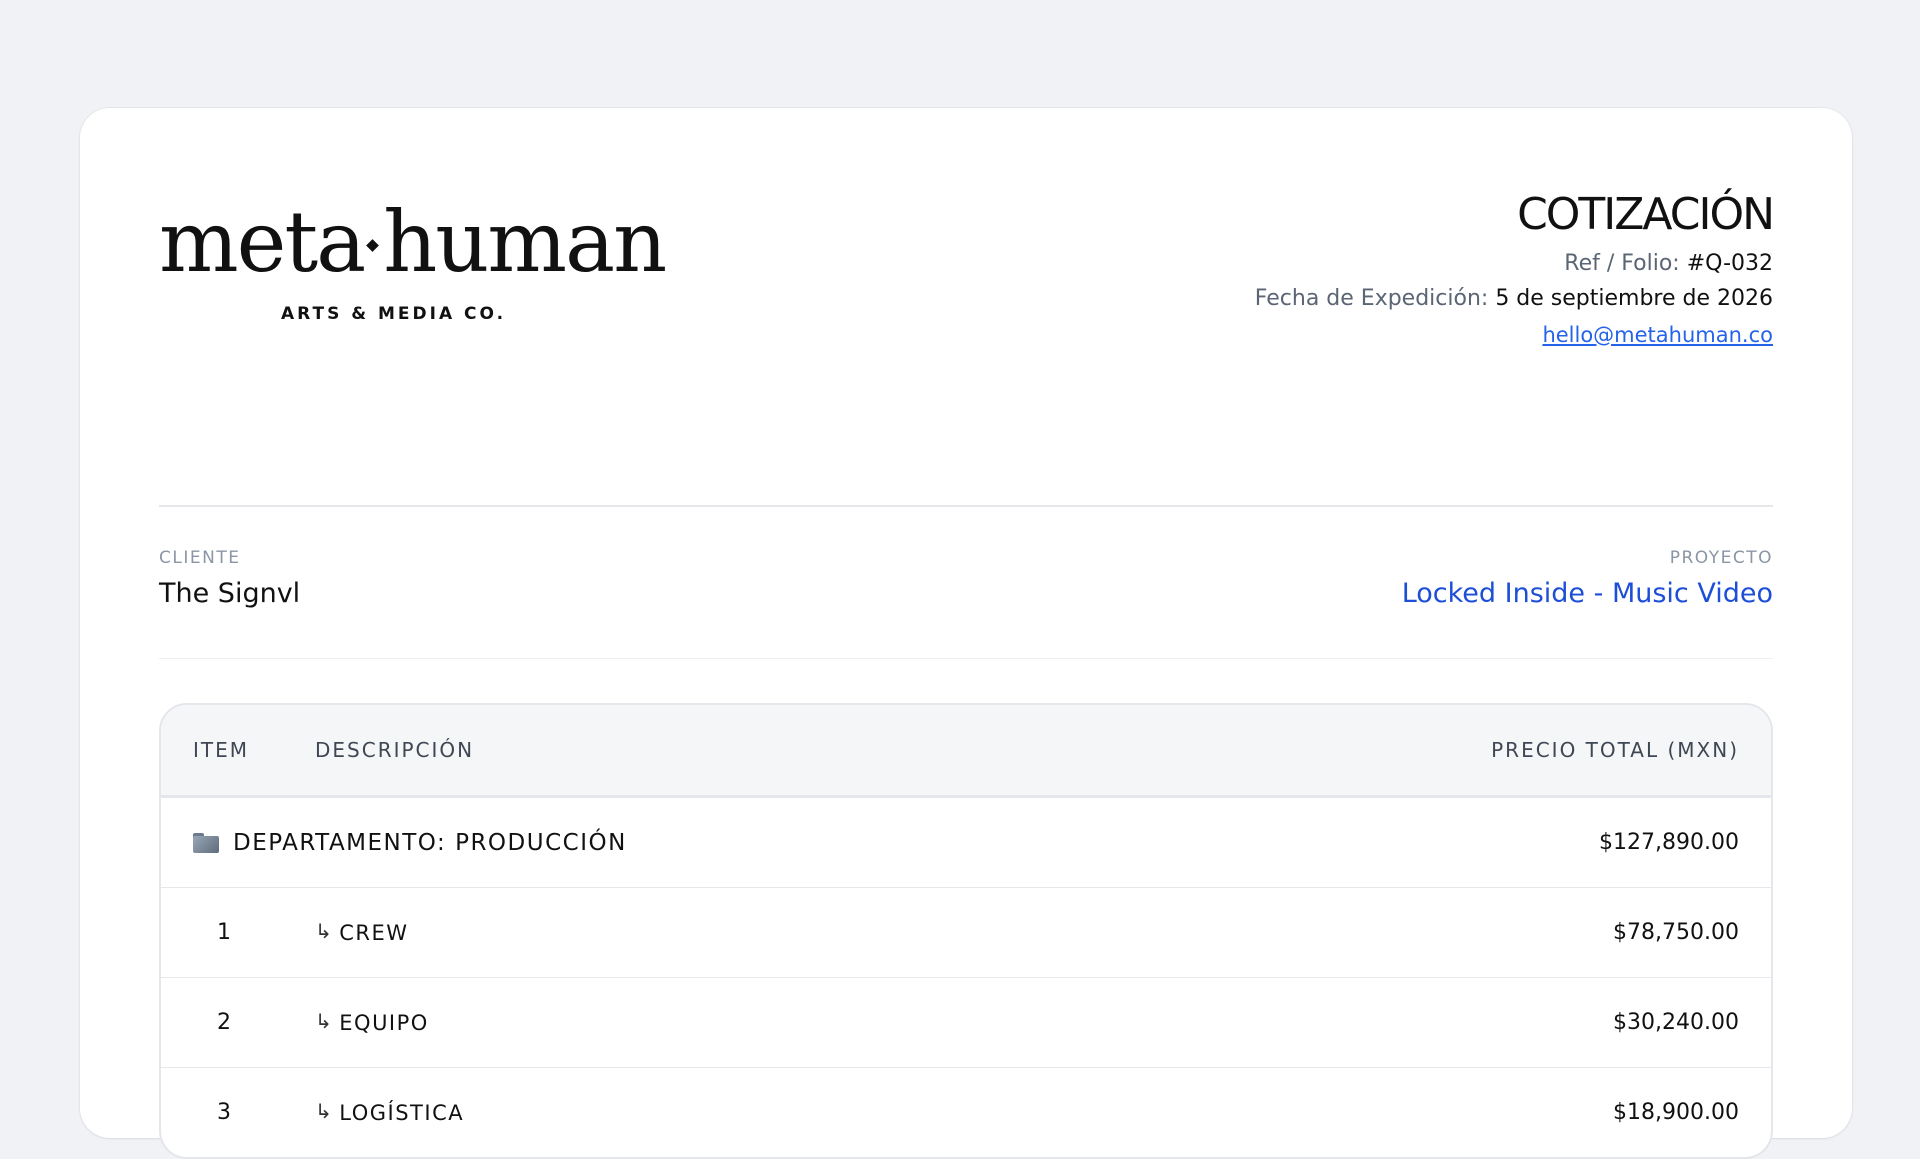 The height and width of the screenshot is (1159, 1920). I want to click on project-block: PROYECTO Locked Inside - Music Video, so click(1587, 578).